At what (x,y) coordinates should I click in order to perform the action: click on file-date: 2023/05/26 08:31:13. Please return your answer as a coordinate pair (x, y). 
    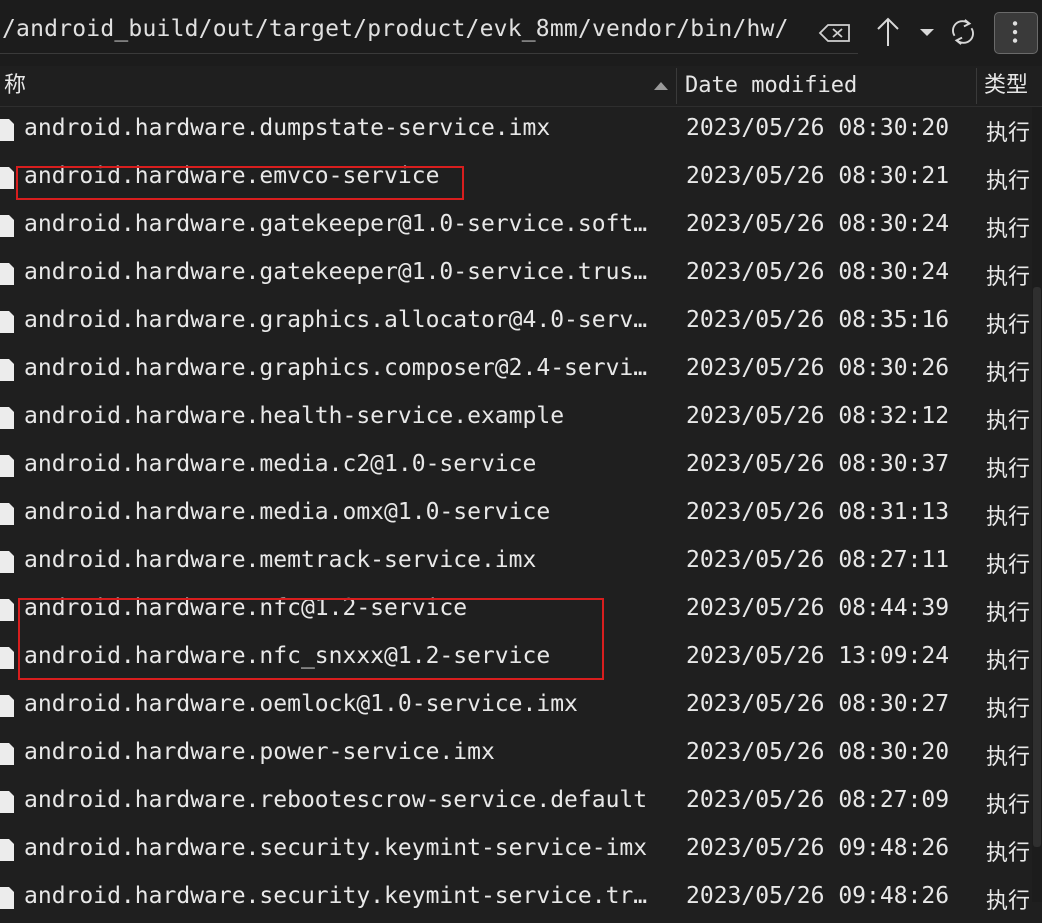
    Looking at the image, I should click on (818, 512).